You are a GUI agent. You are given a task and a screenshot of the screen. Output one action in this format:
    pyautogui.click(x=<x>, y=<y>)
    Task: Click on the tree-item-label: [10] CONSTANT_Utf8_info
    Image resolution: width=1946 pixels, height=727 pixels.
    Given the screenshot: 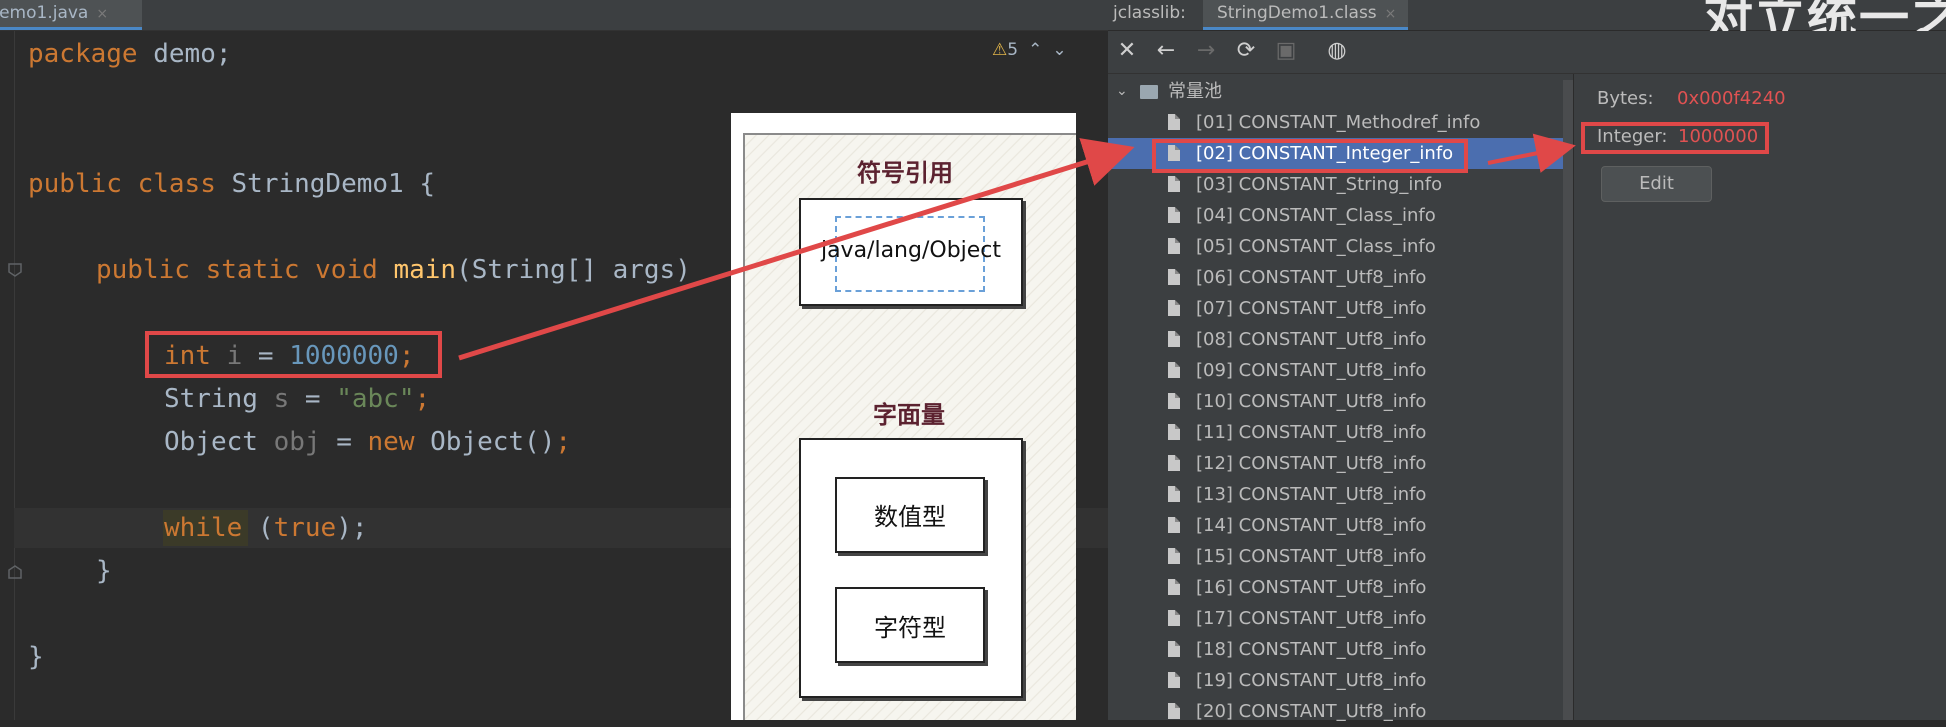 What is the action you would take?
    pyautogui.click(x=1311, y=401)
    